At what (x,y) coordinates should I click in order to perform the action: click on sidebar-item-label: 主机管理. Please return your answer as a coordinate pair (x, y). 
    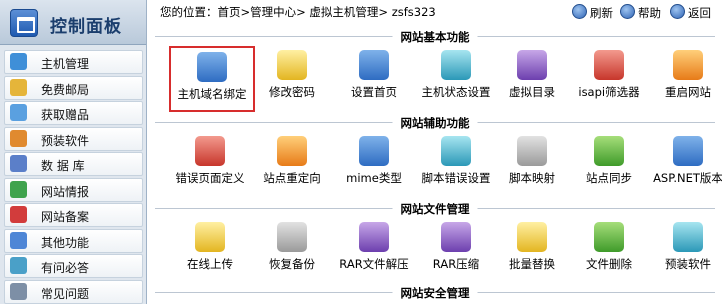
    Looking at the image, I should click on (65, 64).